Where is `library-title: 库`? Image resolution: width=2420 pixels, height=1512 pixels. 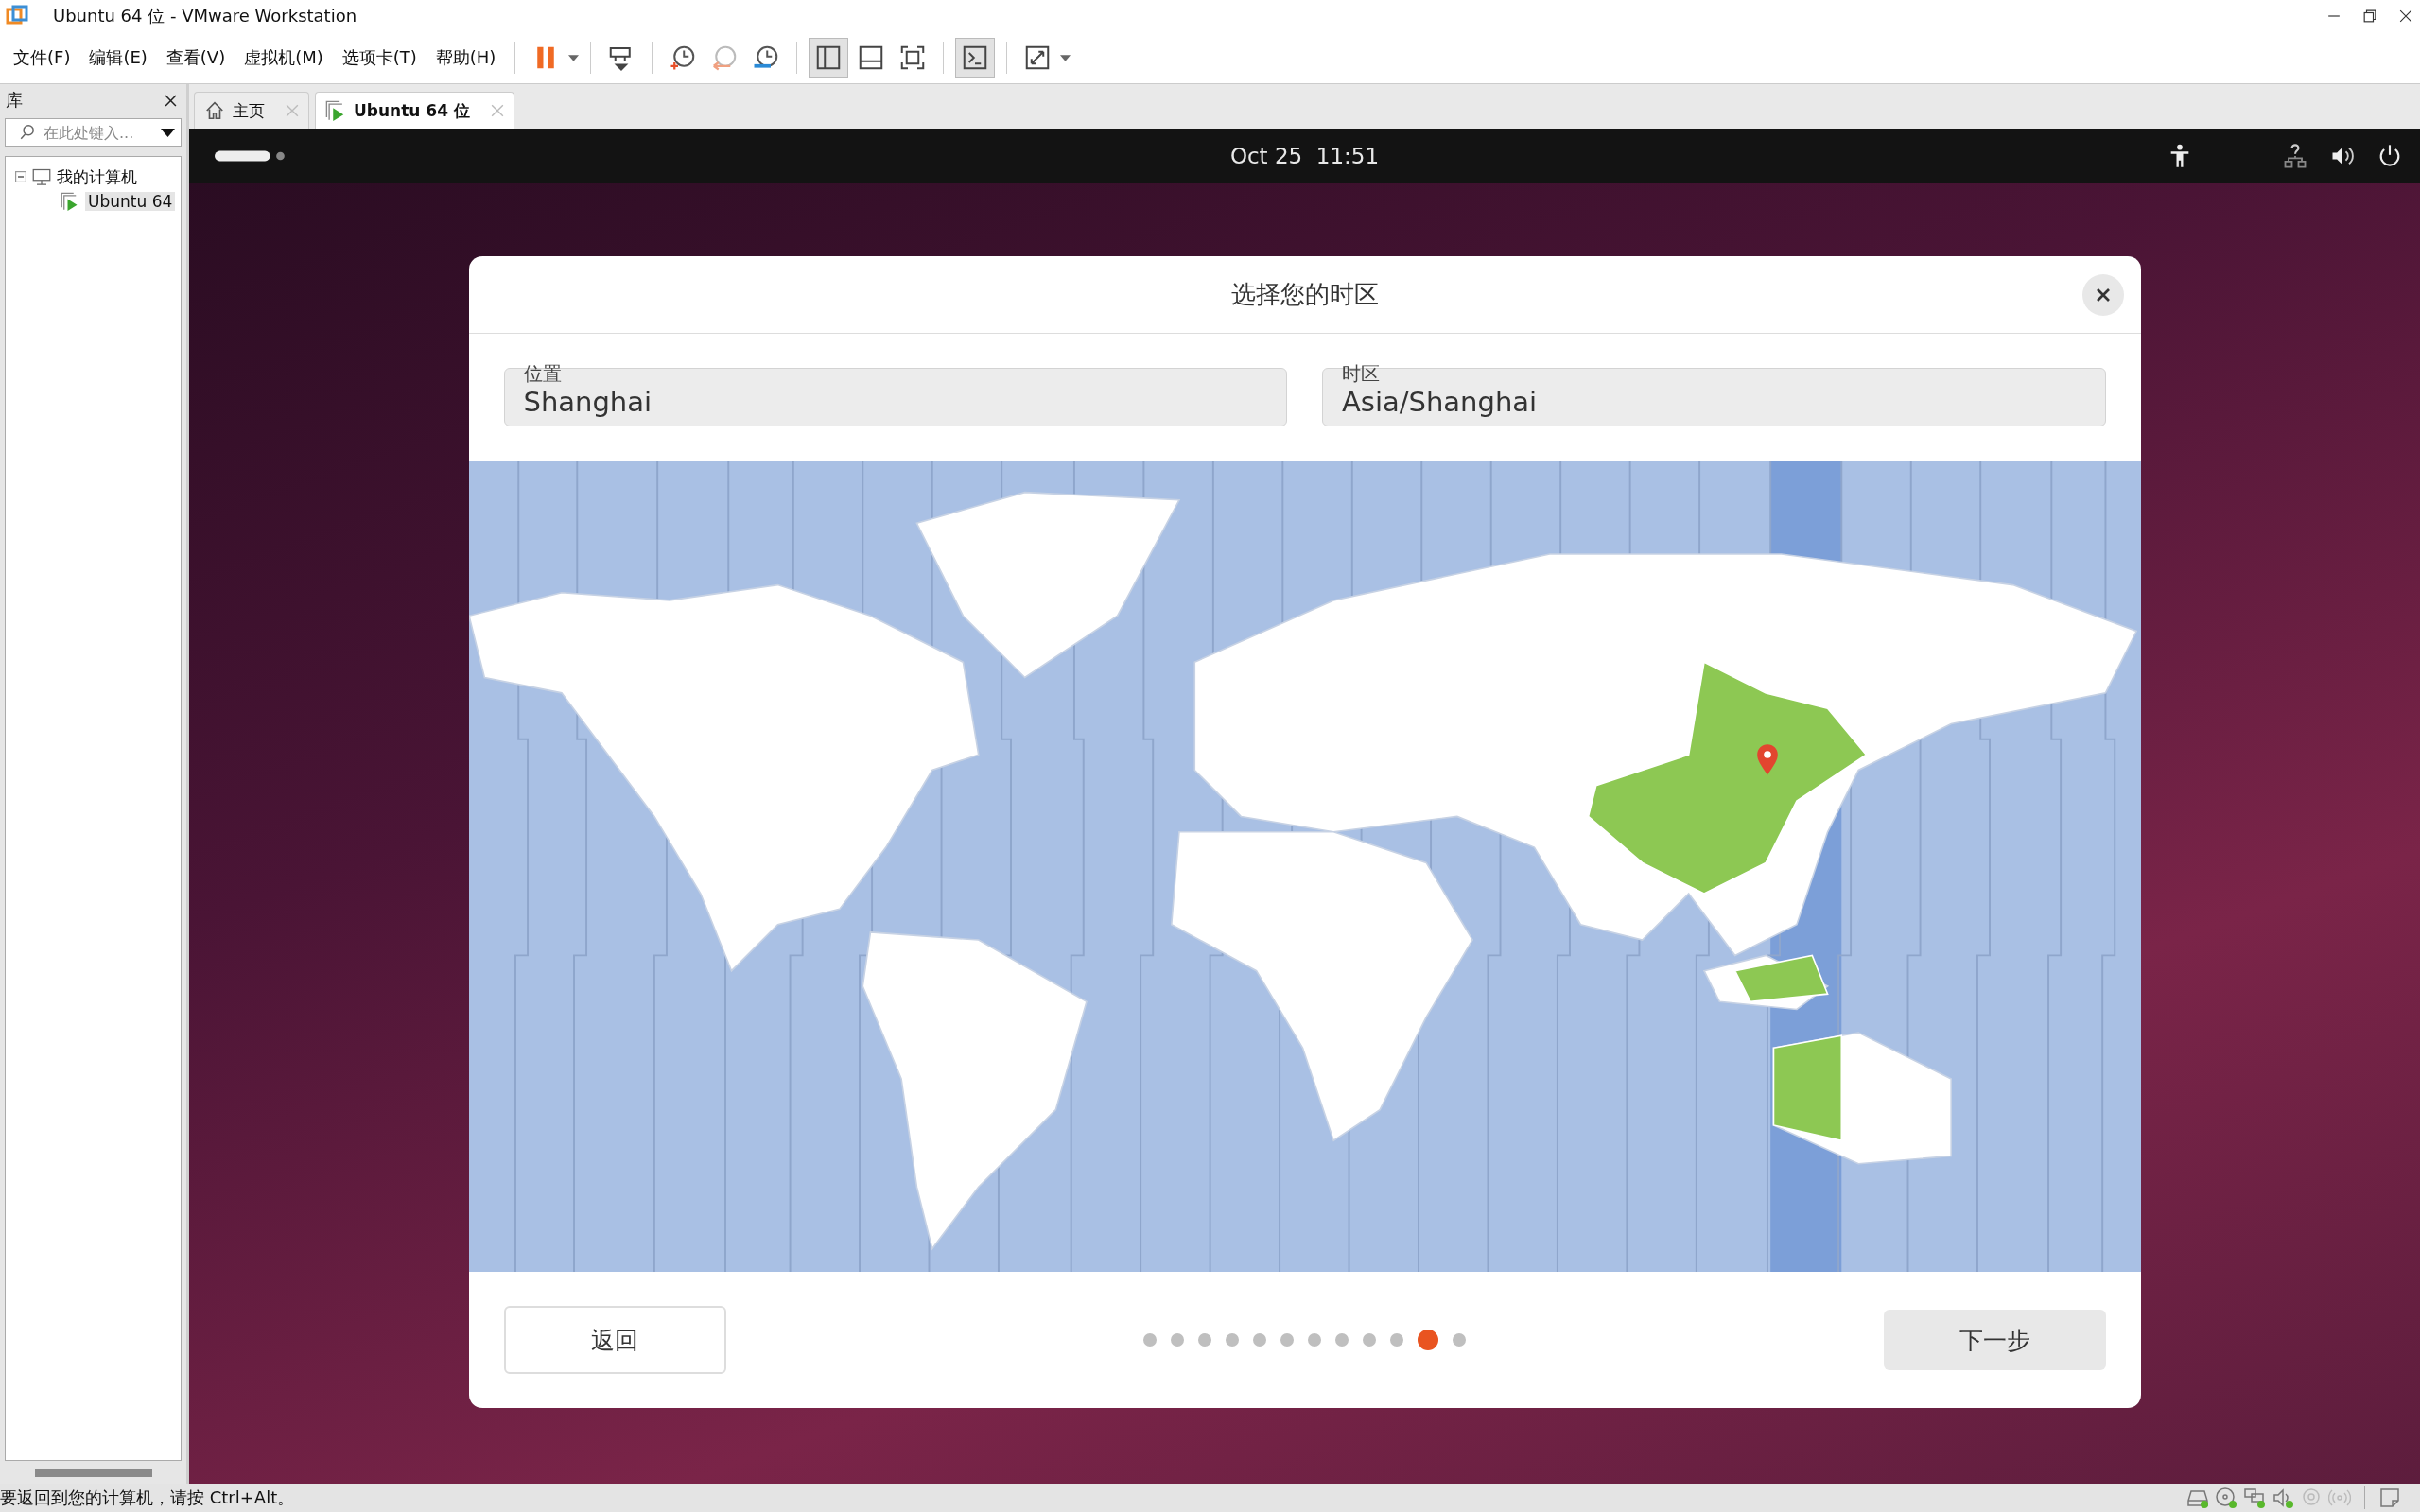 library-title: 库 is located at coordinates (15, 101).